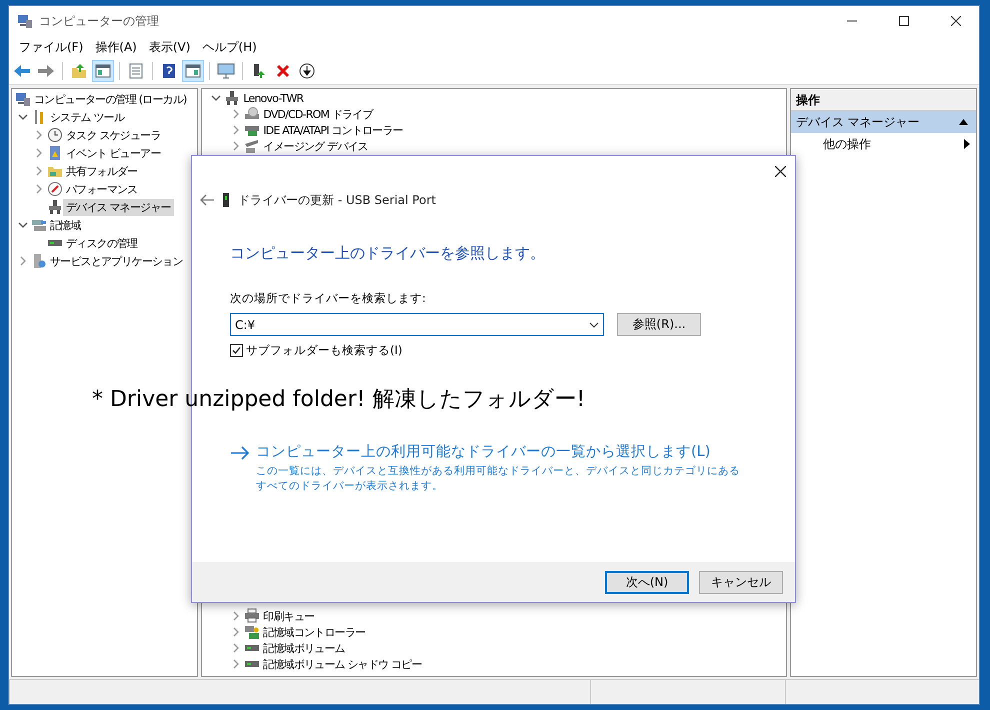 This screenshot has width=990, height=710. What do you see at coordinates (226, 71) in the screenshot?
I see `monitor-icon` at bounding box center [226, 71].